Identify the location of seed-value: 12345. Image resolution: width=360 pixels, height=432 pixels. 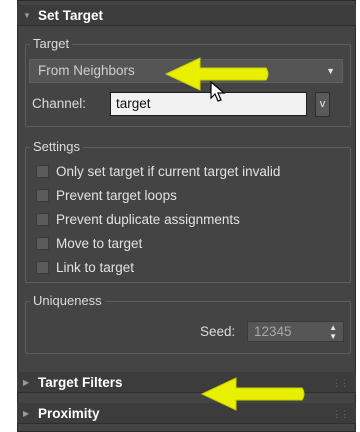
(273, 331).